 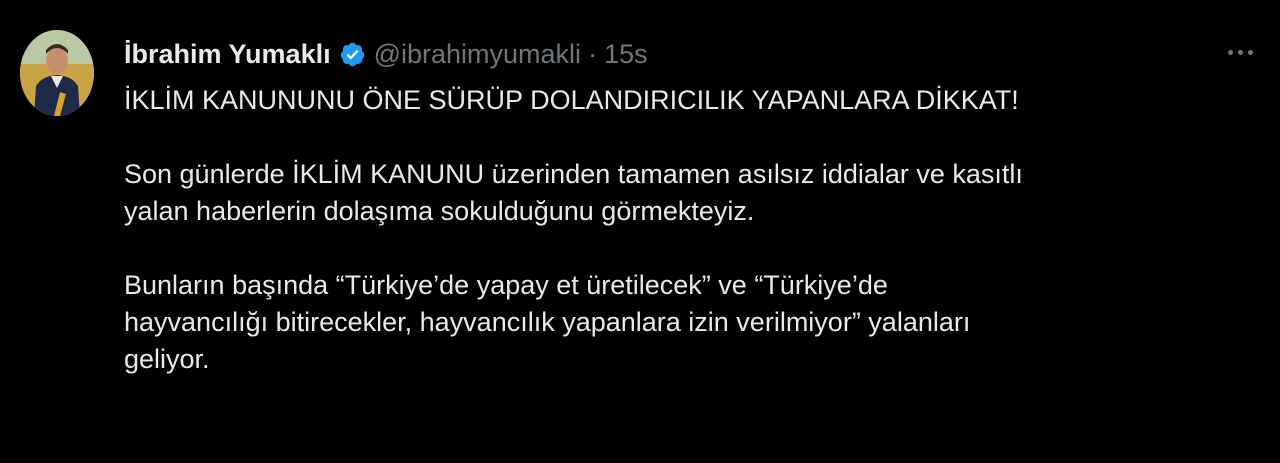 What do you see at coordinates (352, 54) in the screenshot?
I see `verified-badge-icon` at bounding box center [352, 54].